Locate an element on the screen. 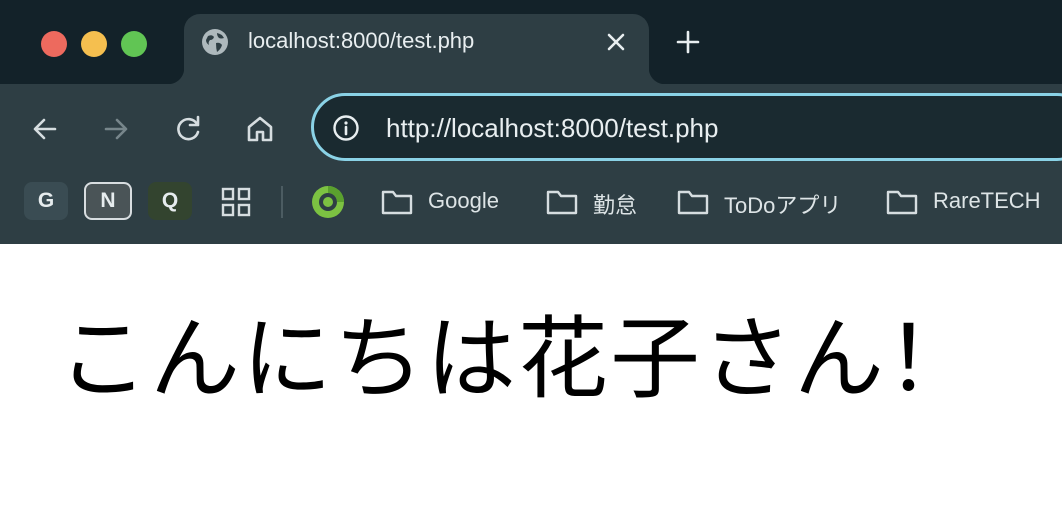 Image resolution: width=1062 pixels, height=528 pixels. forward-arrow-icon is located at coordinates (116, 129).